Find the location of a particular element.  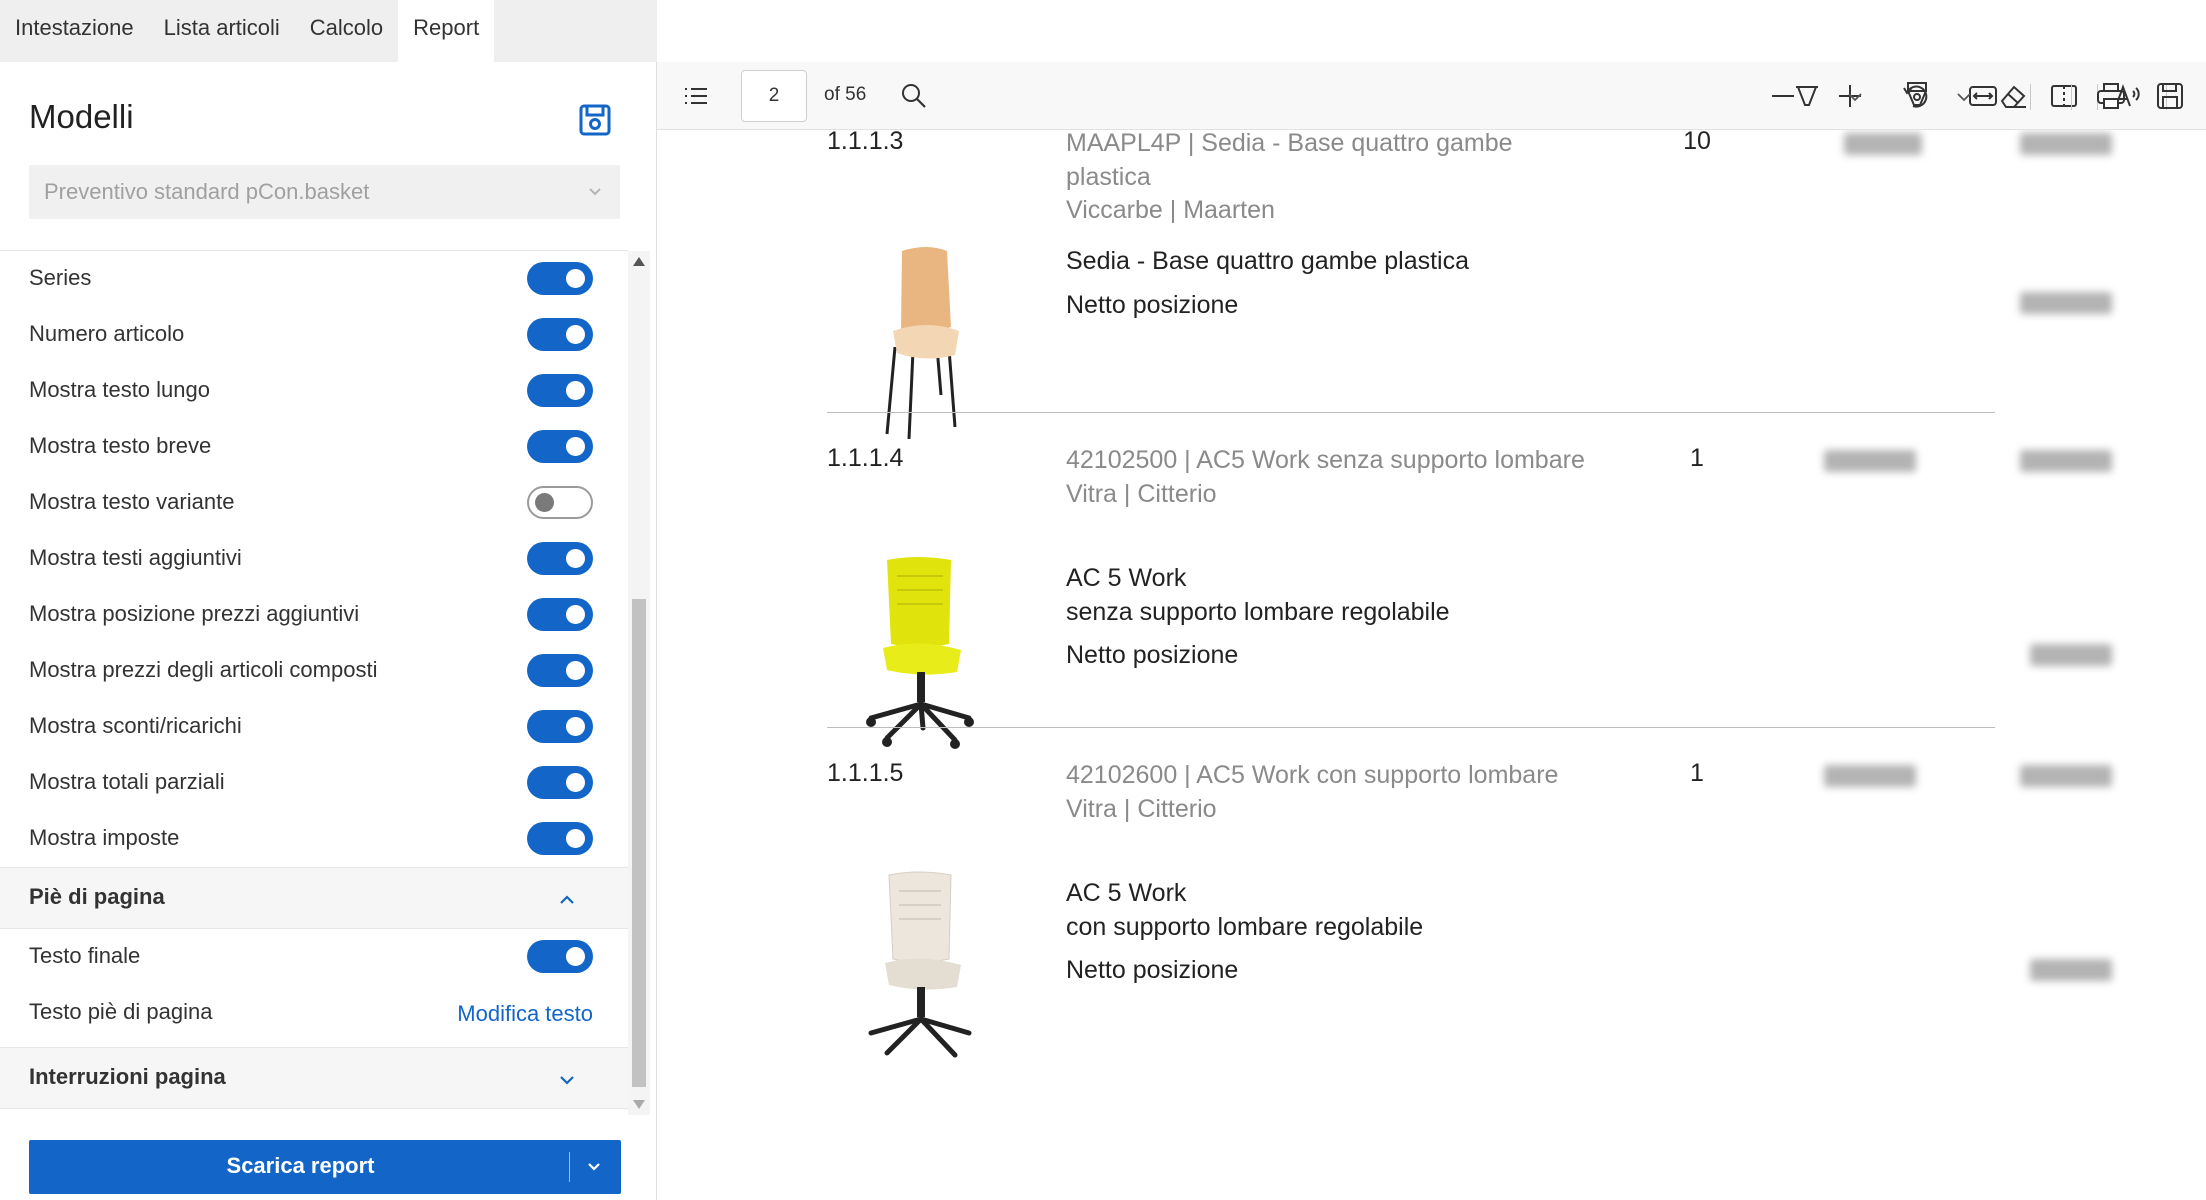

tab-calcolo: Calcolo is located at coordinates (346, 31).